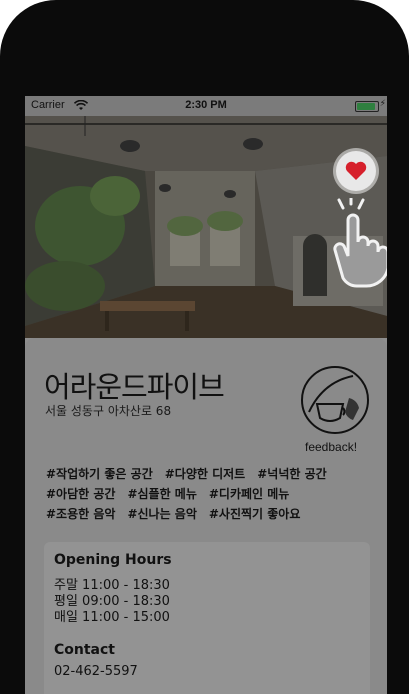 The image size is (409, 694). Describe the element at coordinates (360, 243) in the screenshot. I see `tap-hint-icon` at that location.